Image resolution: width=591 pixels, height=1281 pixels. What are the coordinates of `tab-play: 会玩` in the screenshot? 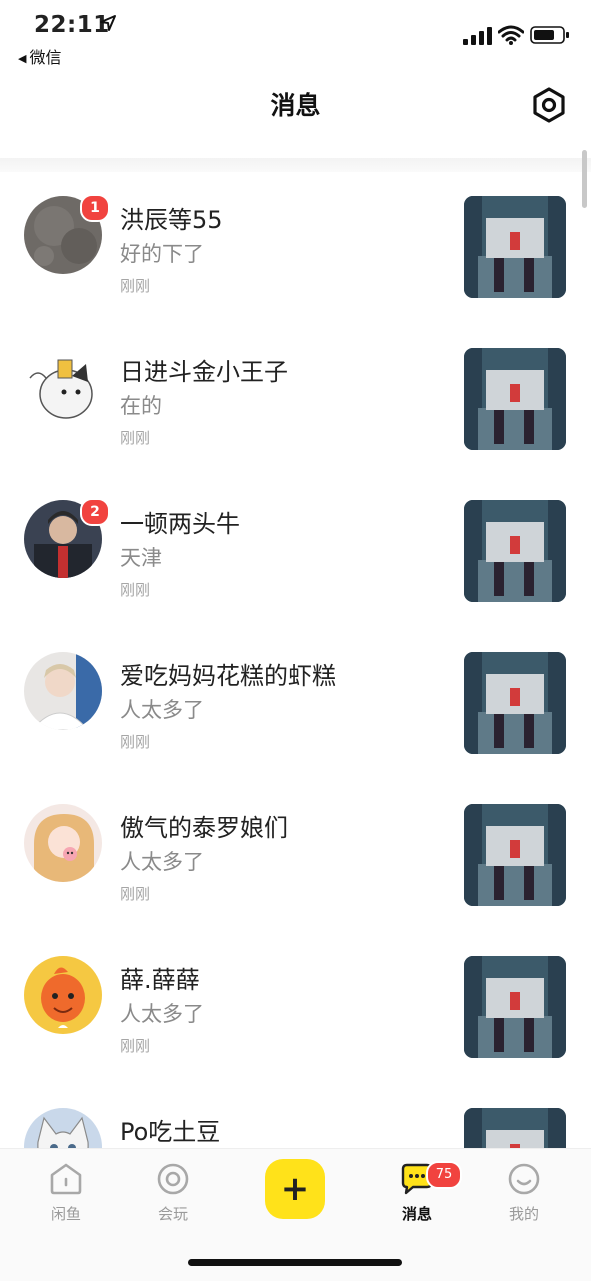 It's located at (173, 1192).